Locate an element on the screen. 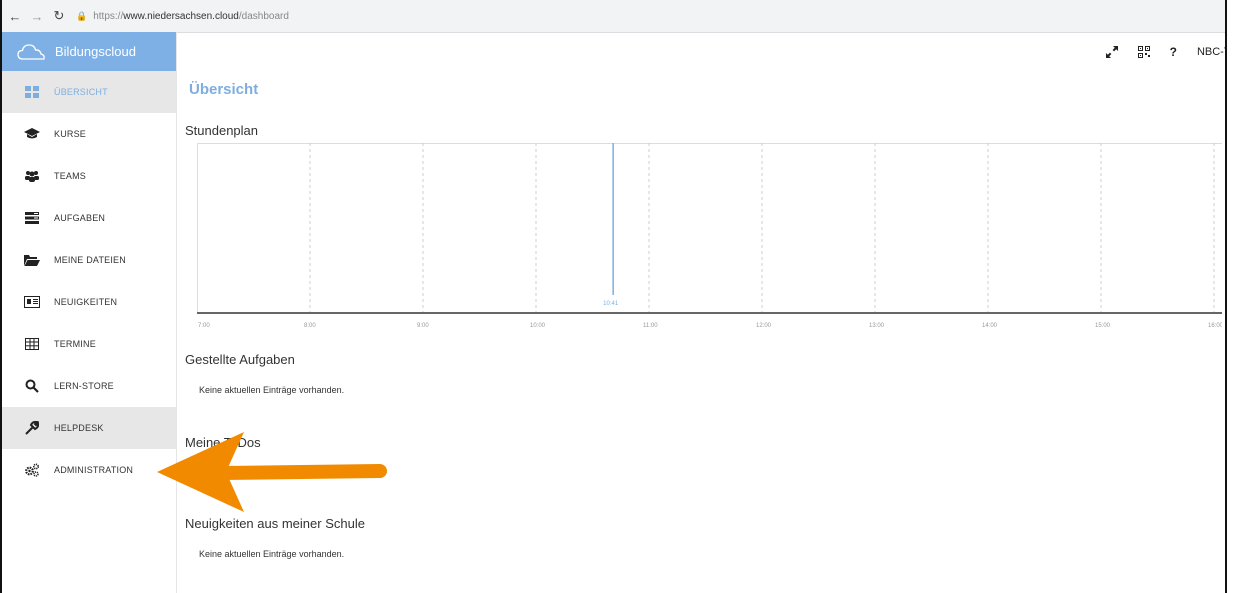 The height and width of the screenshot is (593, 1233). sidebar-item-label: MEINE DATEIEN is located at coordinates (90, 260).